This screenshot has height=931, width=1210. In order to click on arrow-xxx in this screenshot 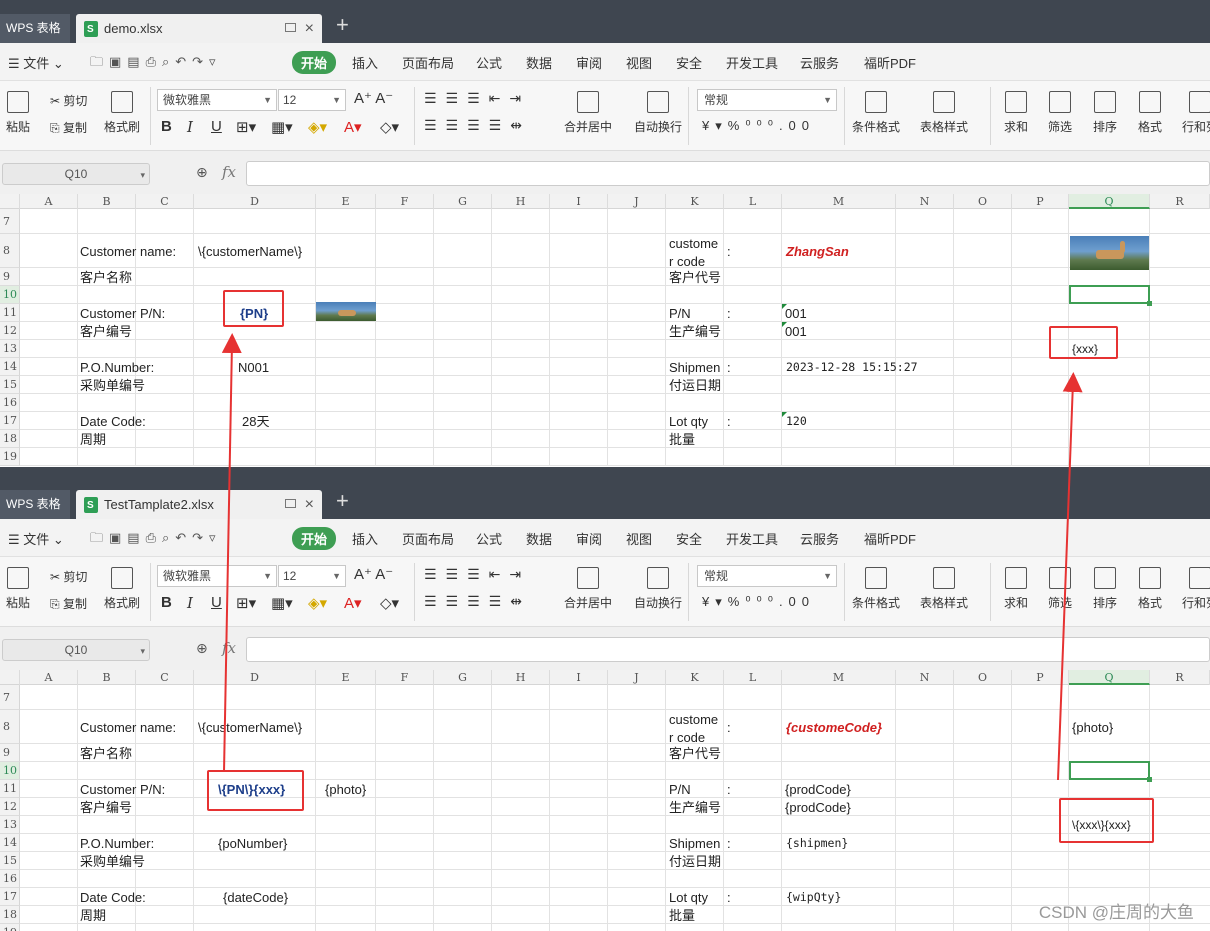, I will do `click(1070, 576)`.